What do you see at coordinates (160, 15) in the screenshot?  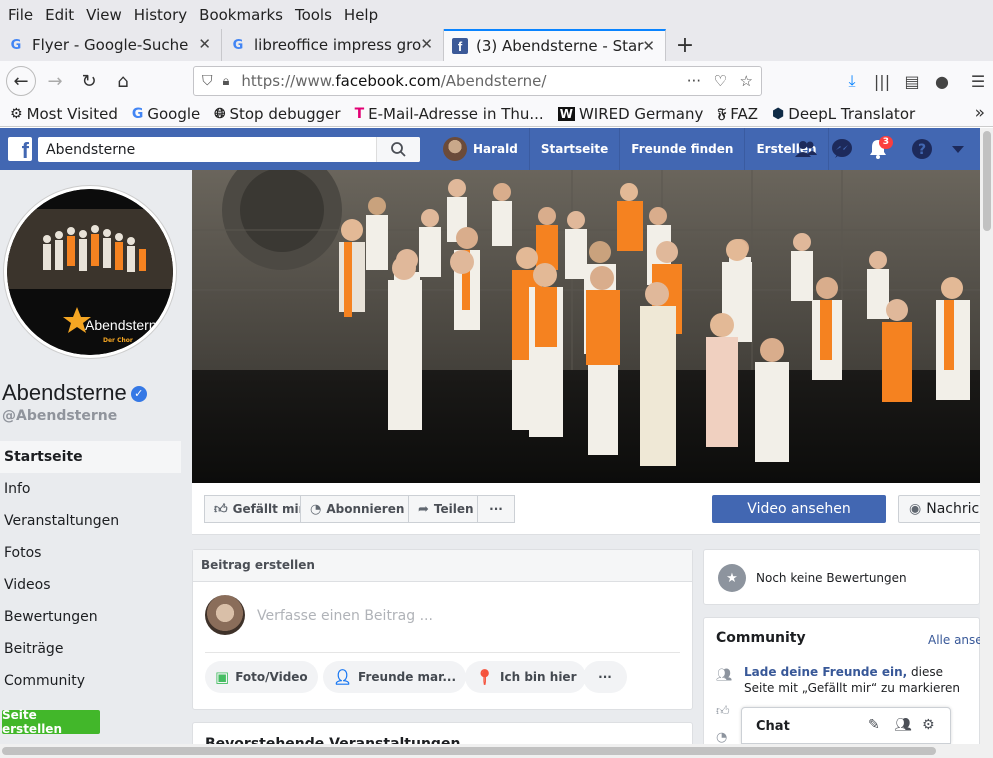 I see `menu-history: History` at bounding box center [160, 15].